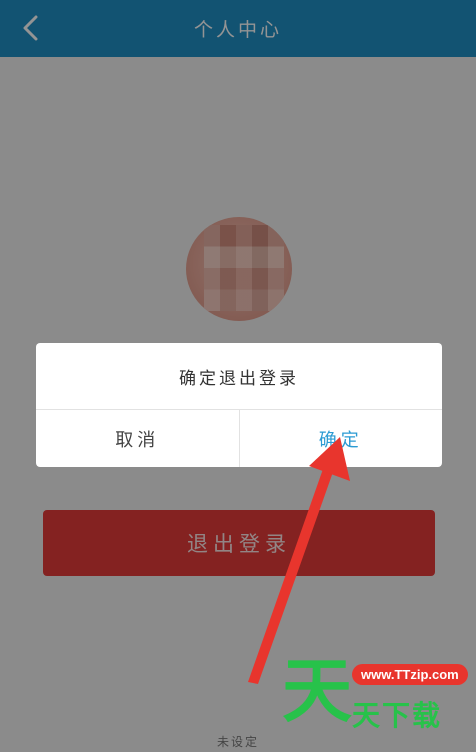 Image resolution: width=476 pixels, height=752 pixels. What do you see at coordinates (410, 674) in the screenshot?
I see `watermark-url: www.TTzip.com` at bounding box center [410, 674].